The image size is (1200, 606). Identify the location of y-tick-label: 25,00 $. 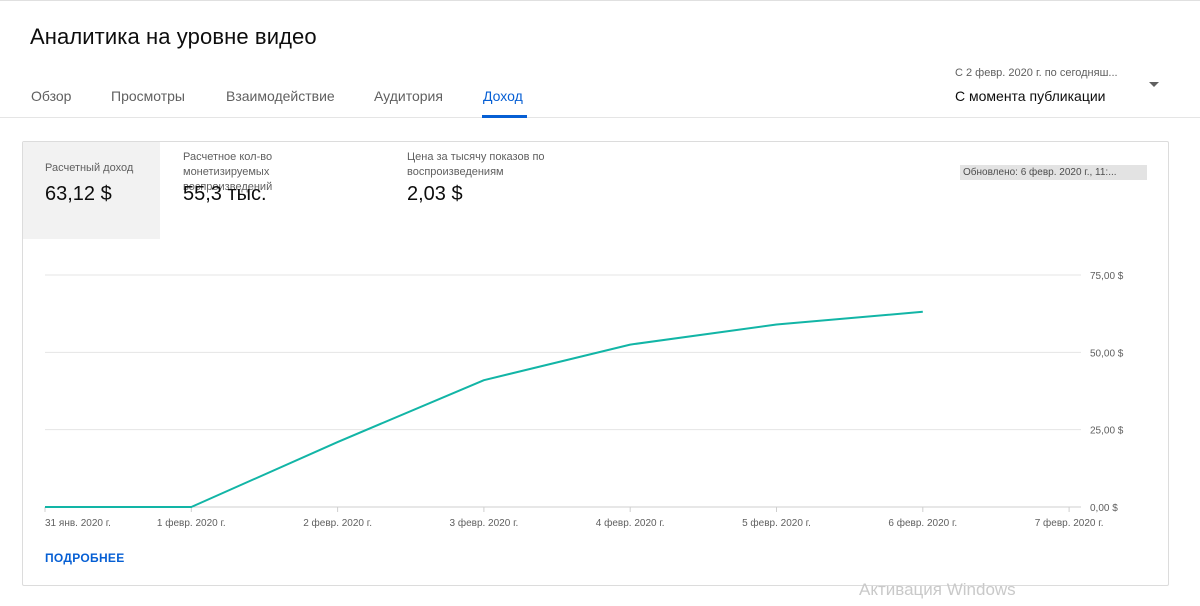
(1107, 431).